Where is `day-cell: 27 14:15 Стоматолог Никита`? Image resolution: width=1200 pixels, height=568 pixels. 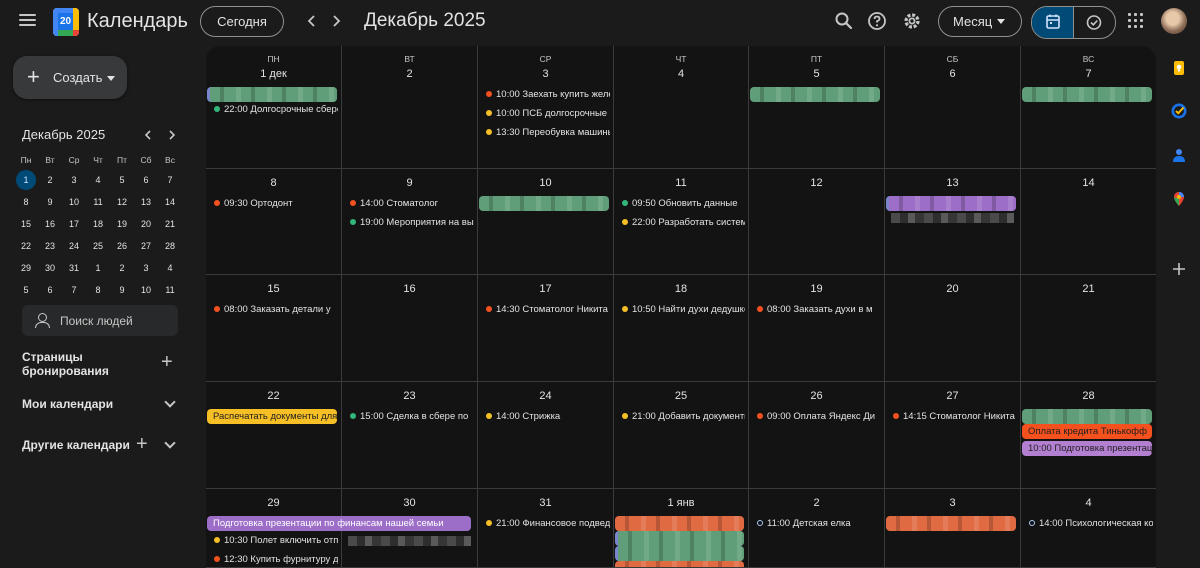
day-cell: 27 14:15 Стоматолог Никита is located at coordinates (953, 435).